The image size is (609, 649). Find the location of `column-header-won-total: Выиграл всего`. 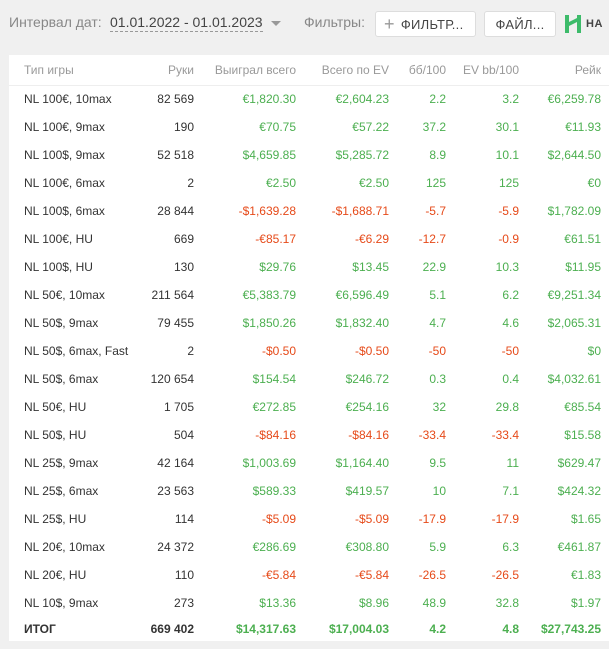

column-header-won-total: Выиграл всего is located at coordinates (253, 70).